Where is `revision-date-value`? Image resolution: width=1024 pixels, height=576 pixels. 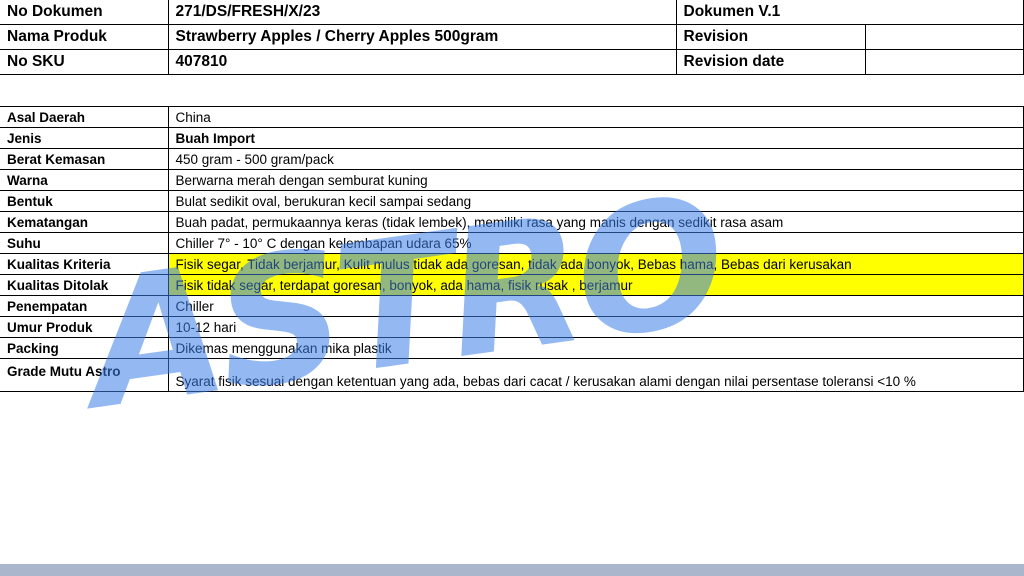
revision-date-value is located at coordinates (944, 62).